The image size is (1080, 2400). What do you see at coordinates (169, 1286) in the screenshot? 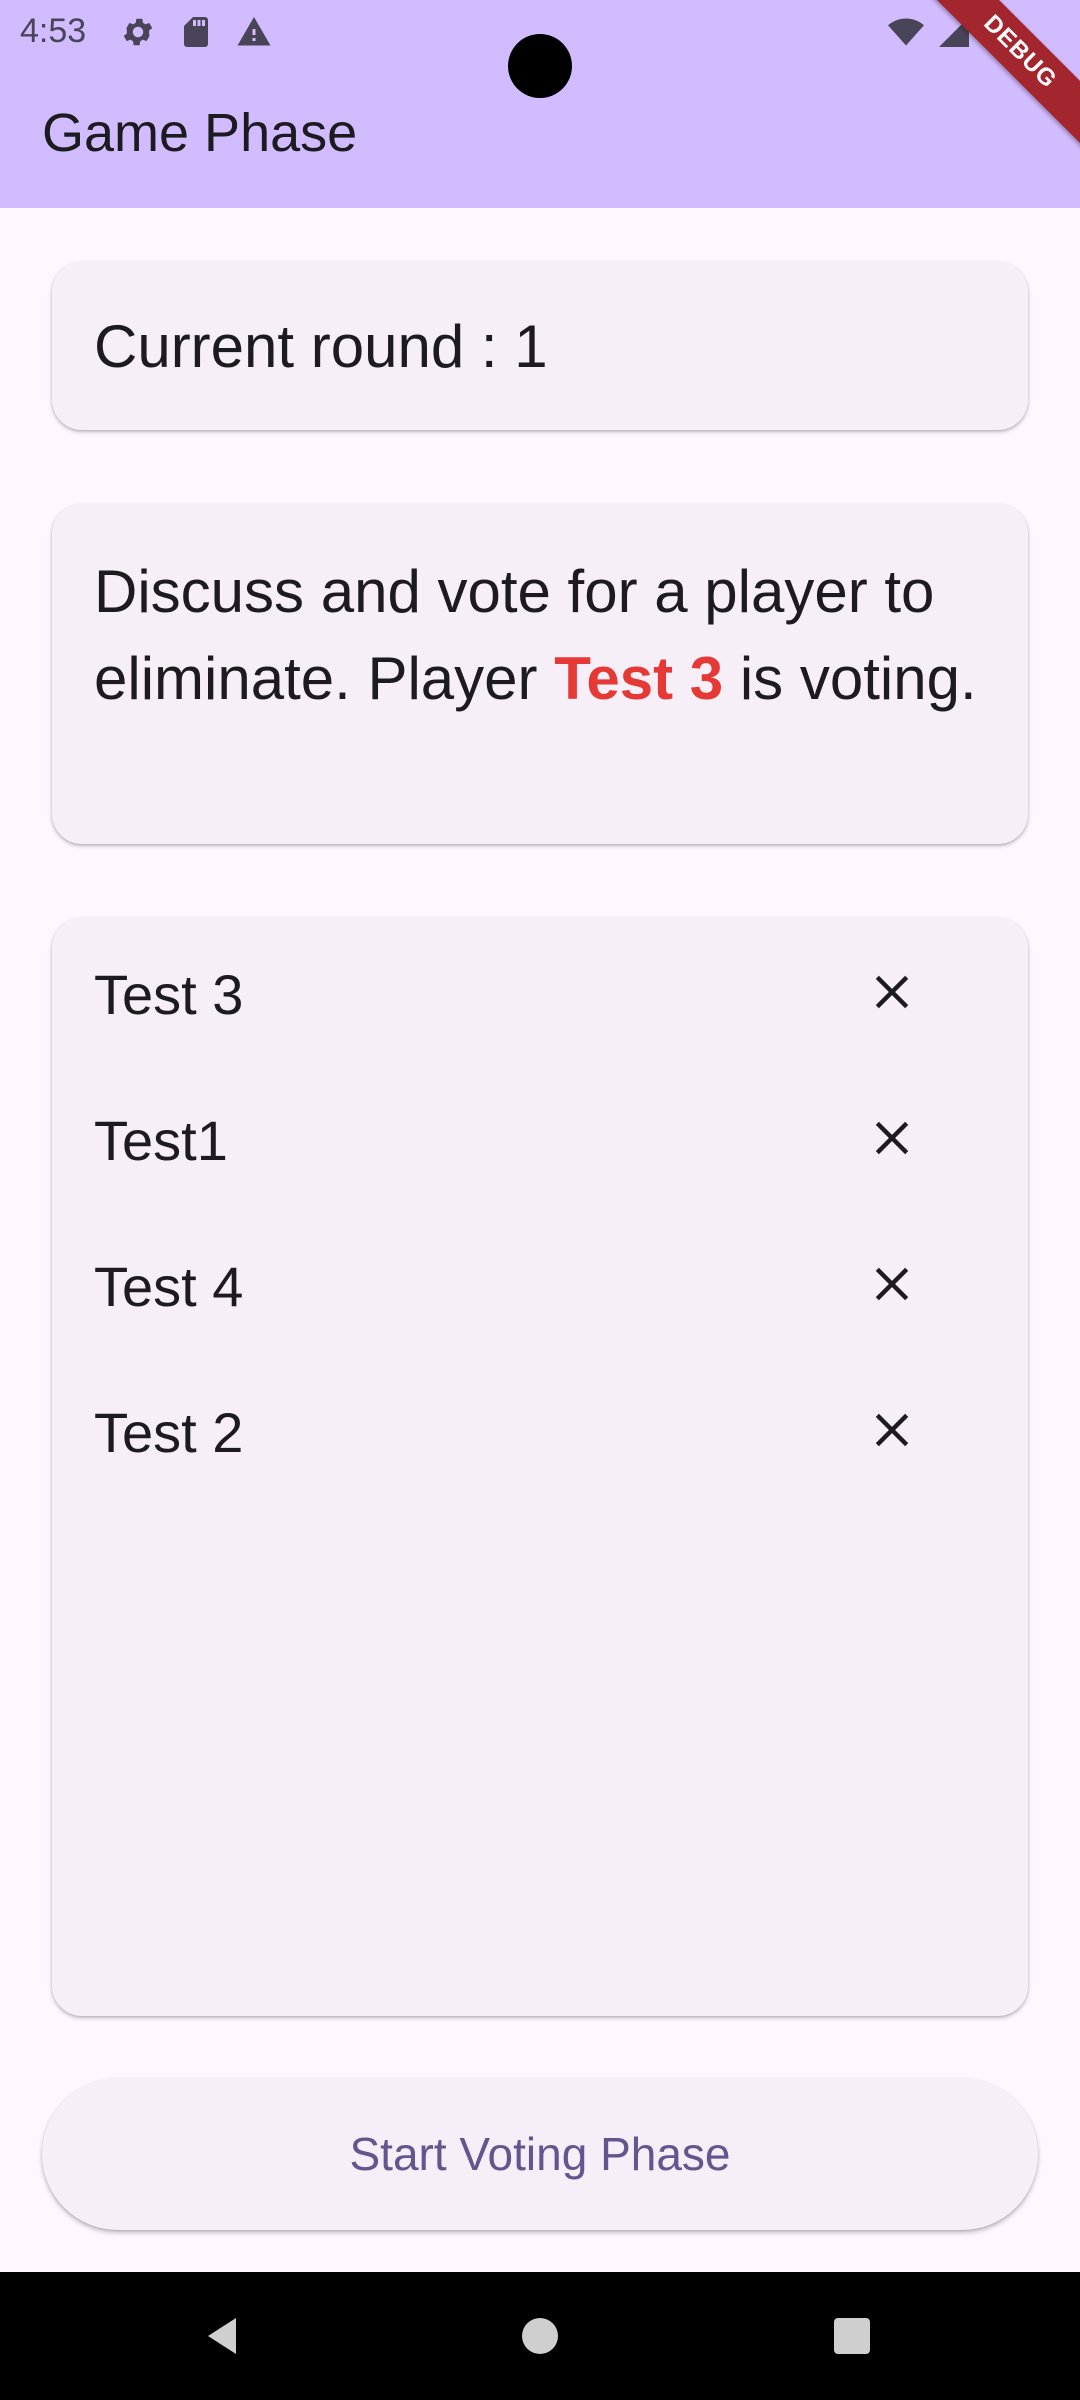
I see `player-name: Test 4` at bounding box center [169, 1286].